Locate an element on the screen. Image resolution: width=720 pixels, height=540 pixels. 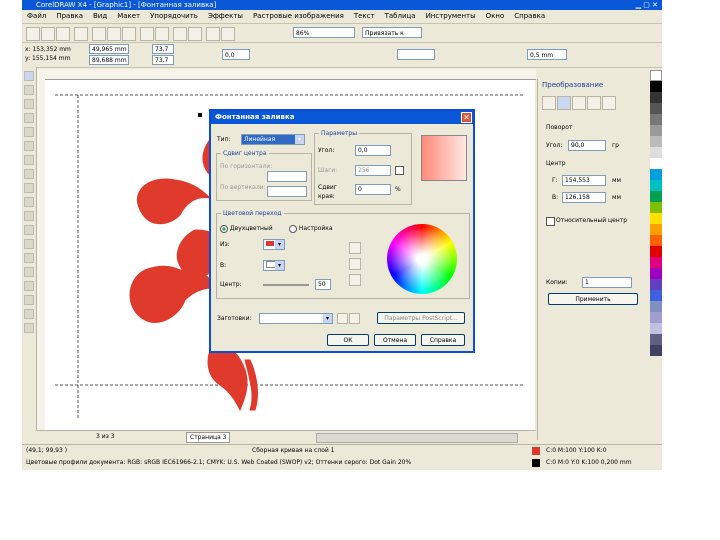
ok-button: ОК is located at coordinates (348, 340).